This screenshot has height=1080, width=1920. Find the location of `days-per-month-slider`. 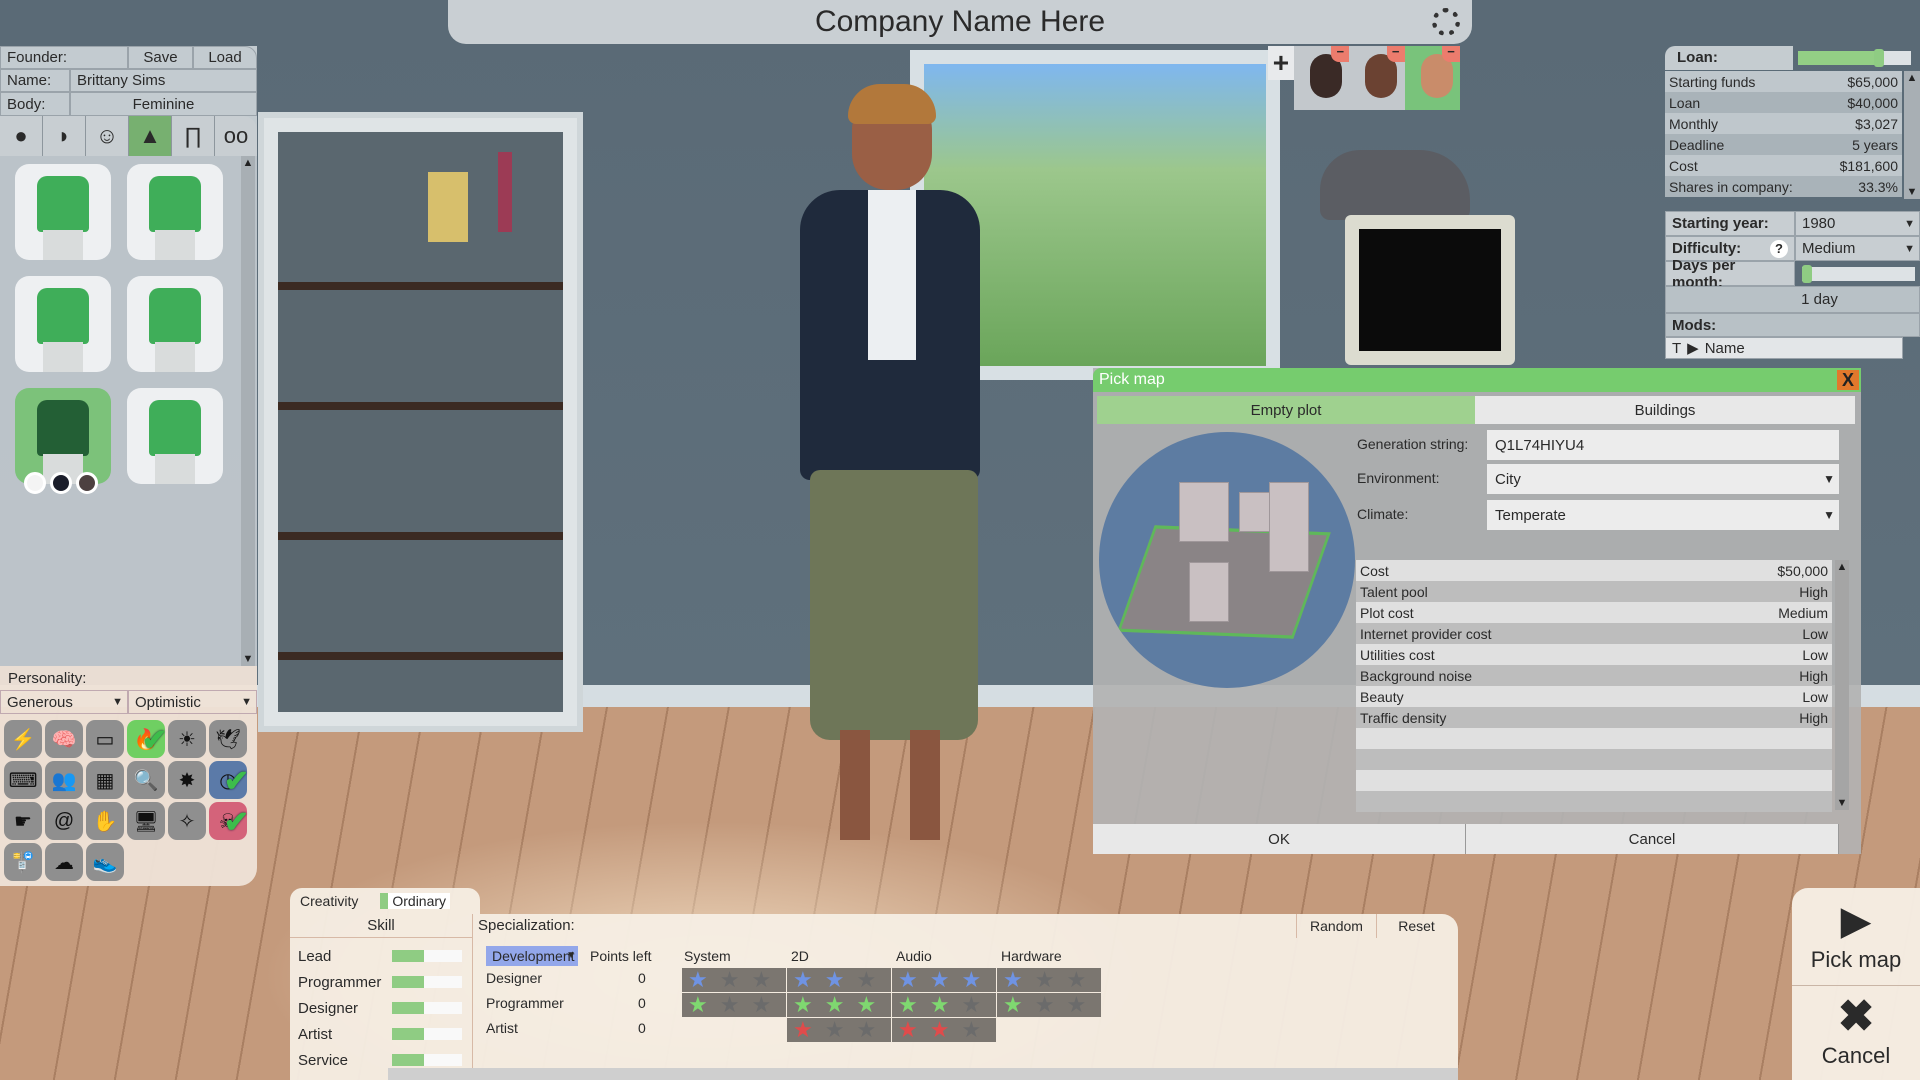

days-per-month-slider is located at coordinates (1858, 274).